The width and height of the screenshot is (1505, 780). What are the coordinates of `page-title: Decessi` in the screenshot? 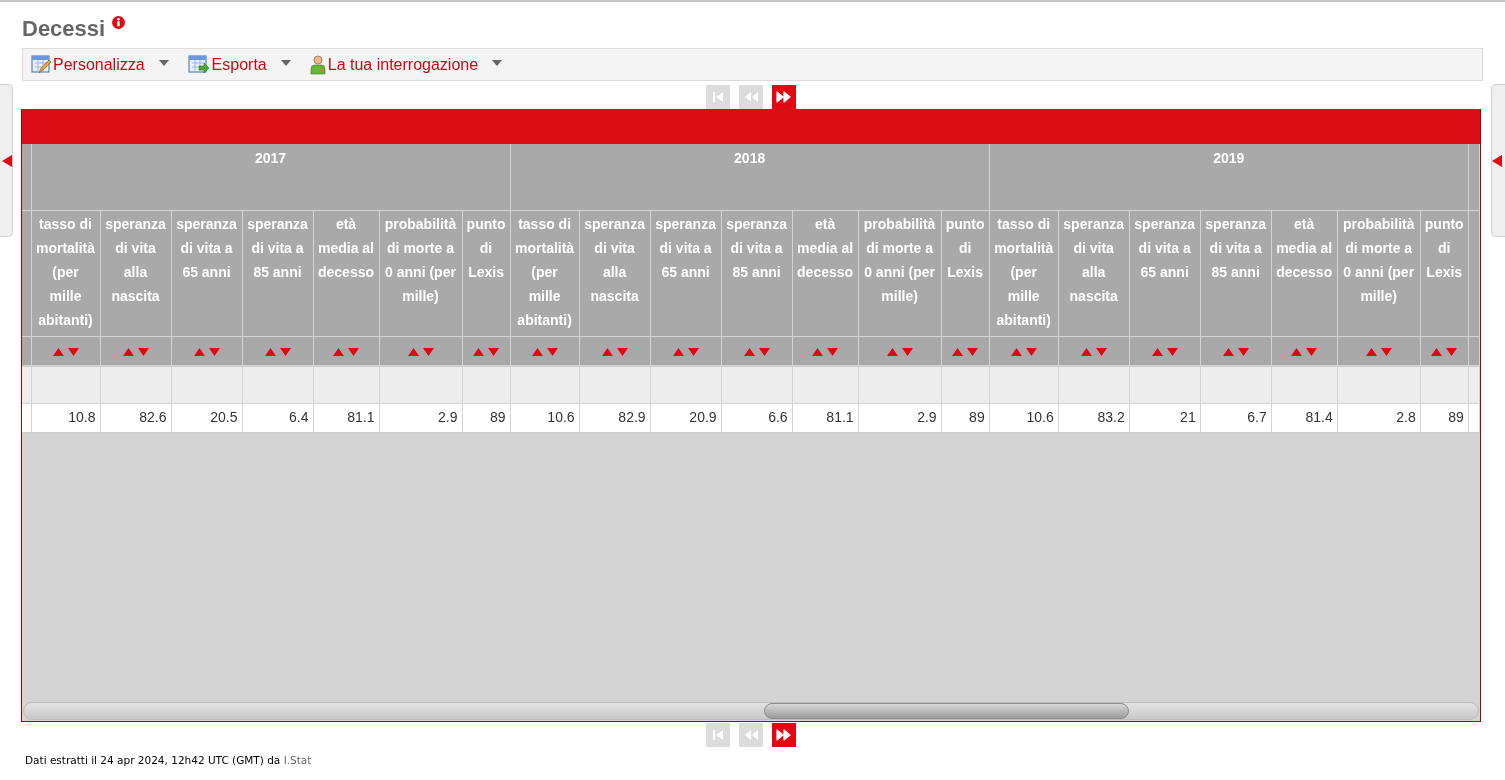 It's located at (64, 29).